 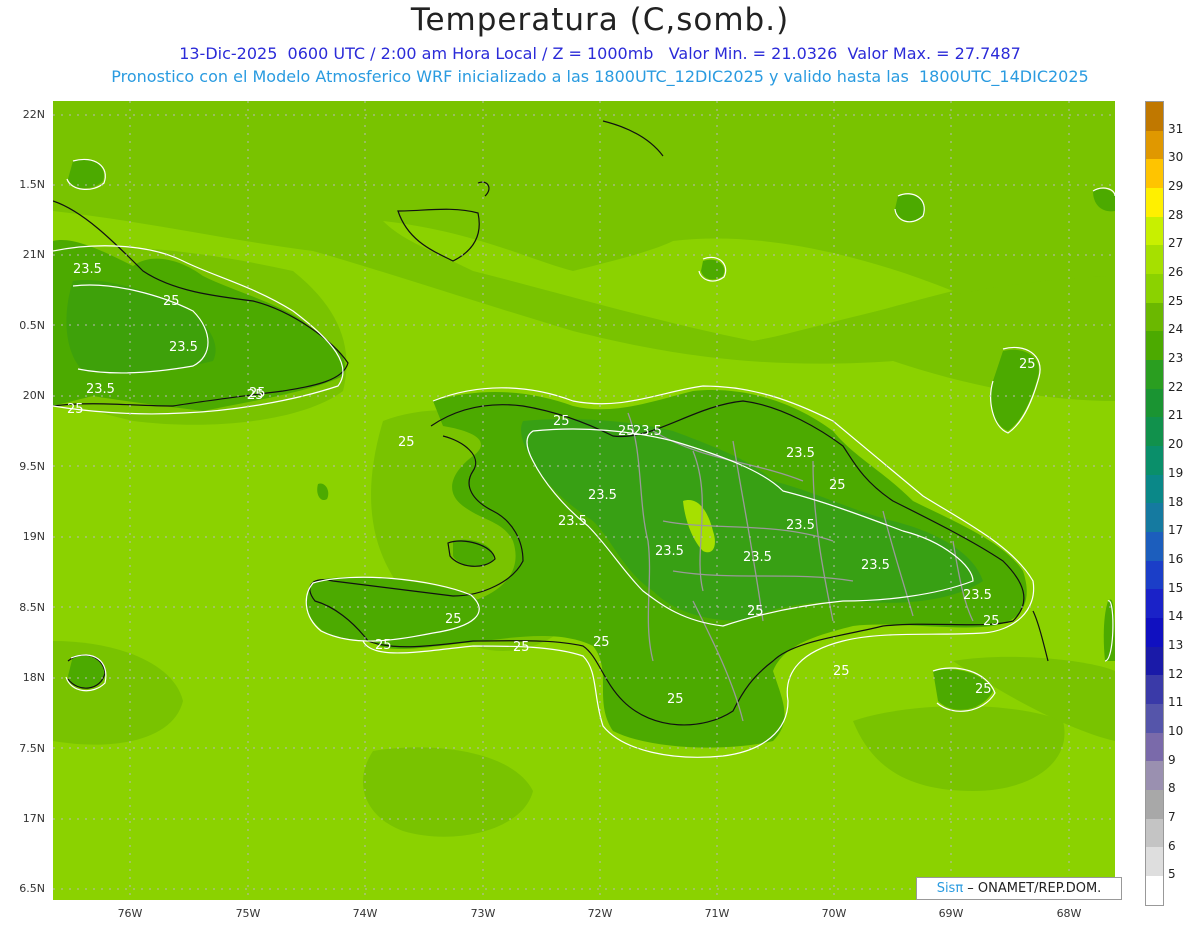 What do you see at coordinates (32, 325) in the screenshot?
I see `lat-label: 0.5N` at bounding box center [32, 325].